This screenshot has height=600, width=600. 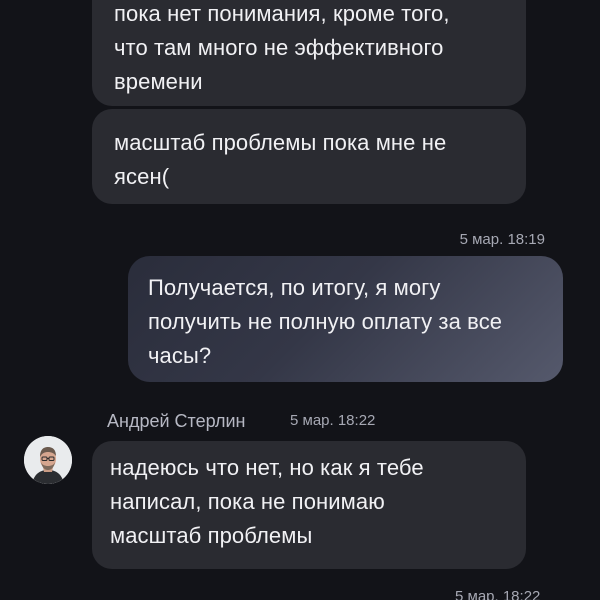 I want to click on message-text-line: ясен(, so click(x=142, y=176).